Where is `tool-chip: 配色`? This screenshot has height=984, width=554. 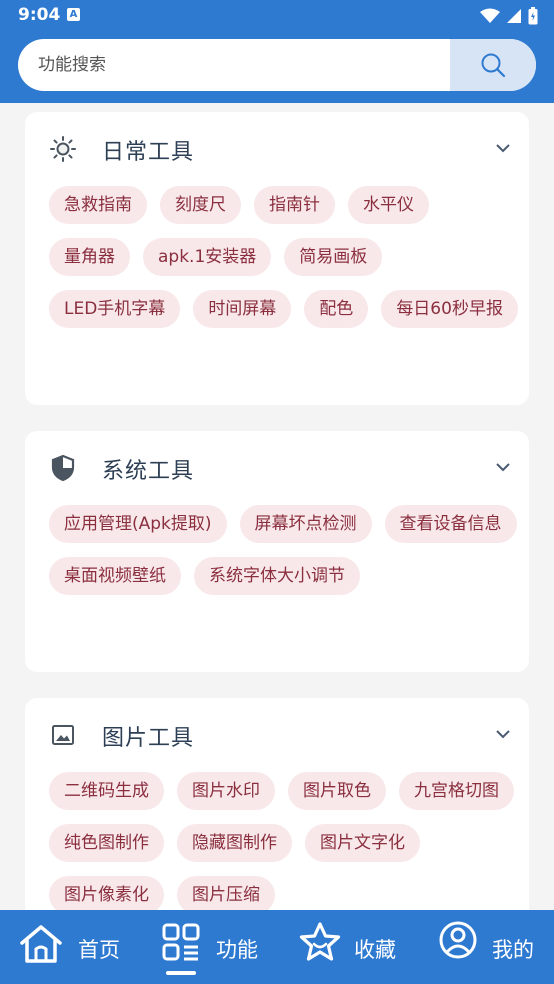
tool-chip: 配色 is located at coordinates (336, 309).